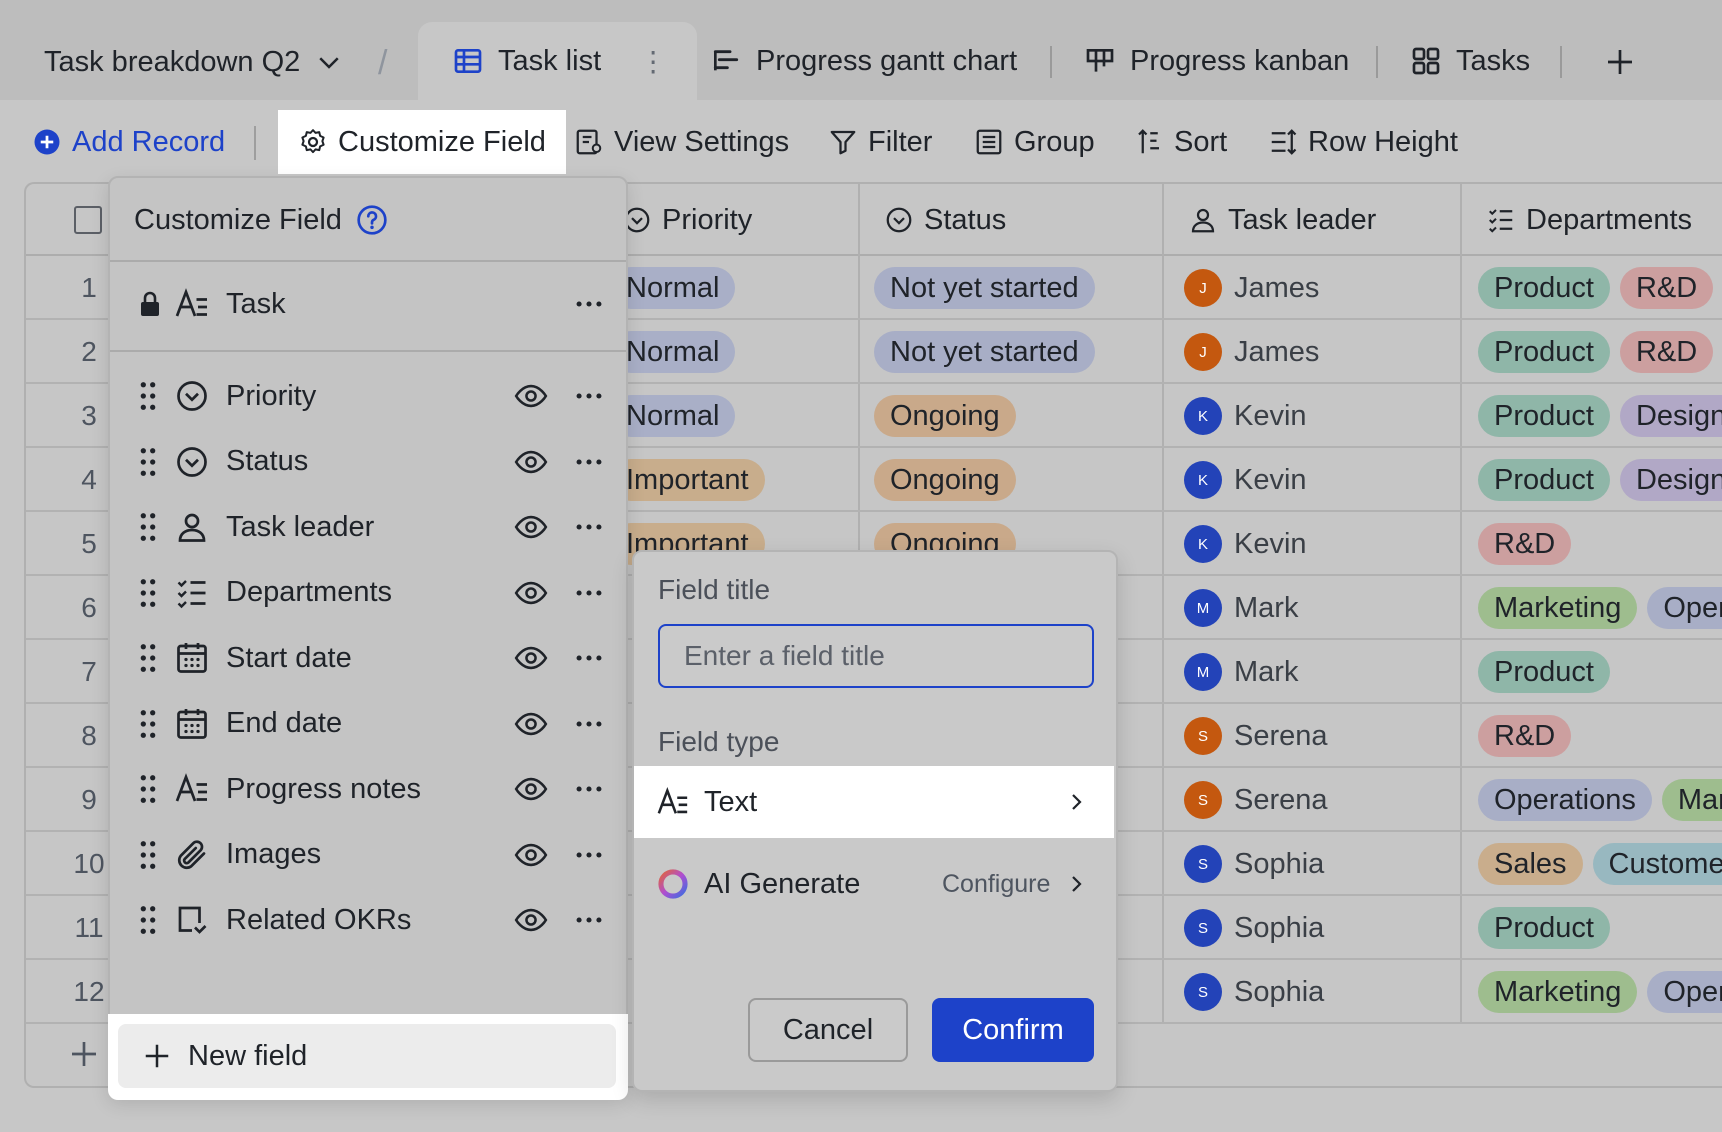 The height and width of the screenshot is (1132, 1722). I want to click on group-button: Group, so click(1034, 142).